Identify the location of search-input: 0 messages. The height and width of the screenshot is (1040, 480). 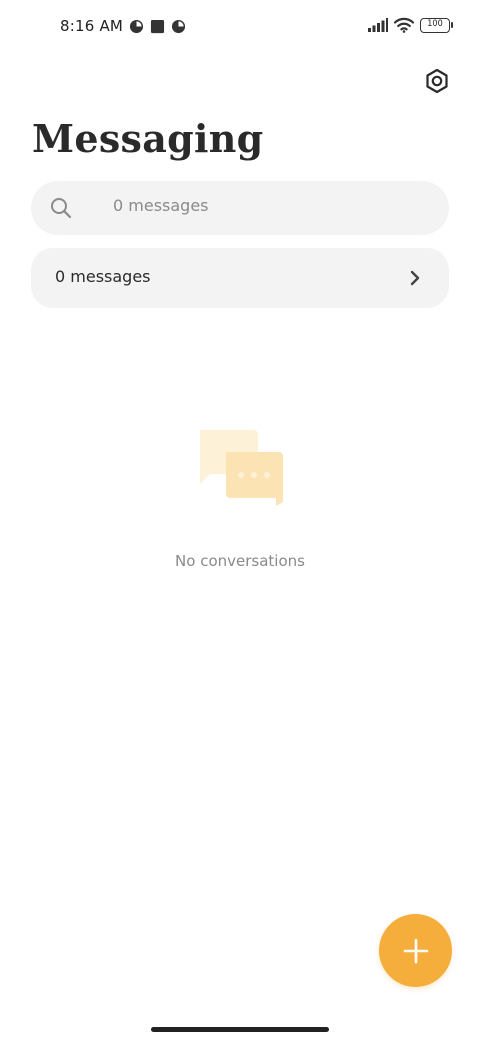
(161, 205).